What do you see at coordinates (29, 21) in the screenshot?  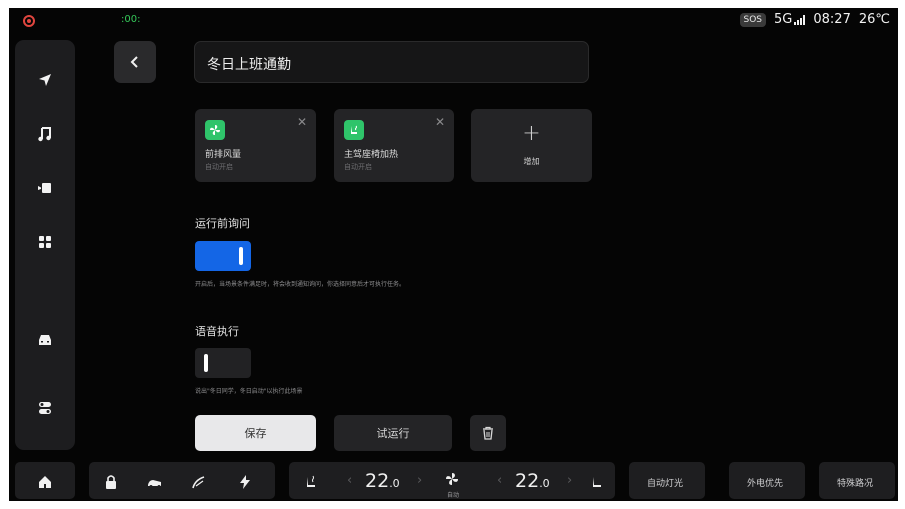 I see `recording-indicator-icon` at bounding box center [29, 21].